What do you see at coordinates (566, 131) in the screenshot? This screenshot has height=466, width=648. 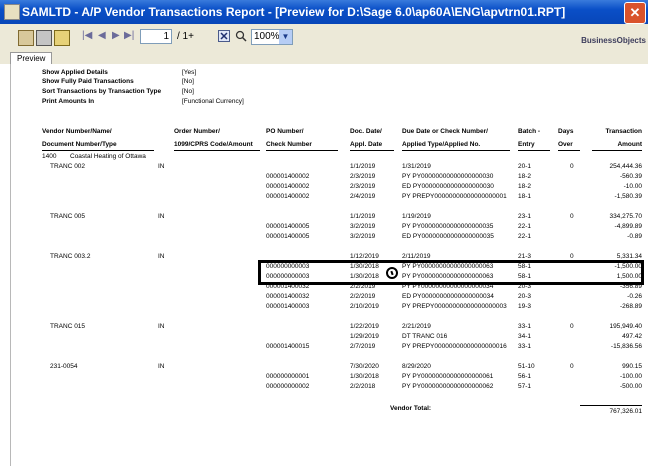 I see `header-days: Days` at bounding box center [566, 131].